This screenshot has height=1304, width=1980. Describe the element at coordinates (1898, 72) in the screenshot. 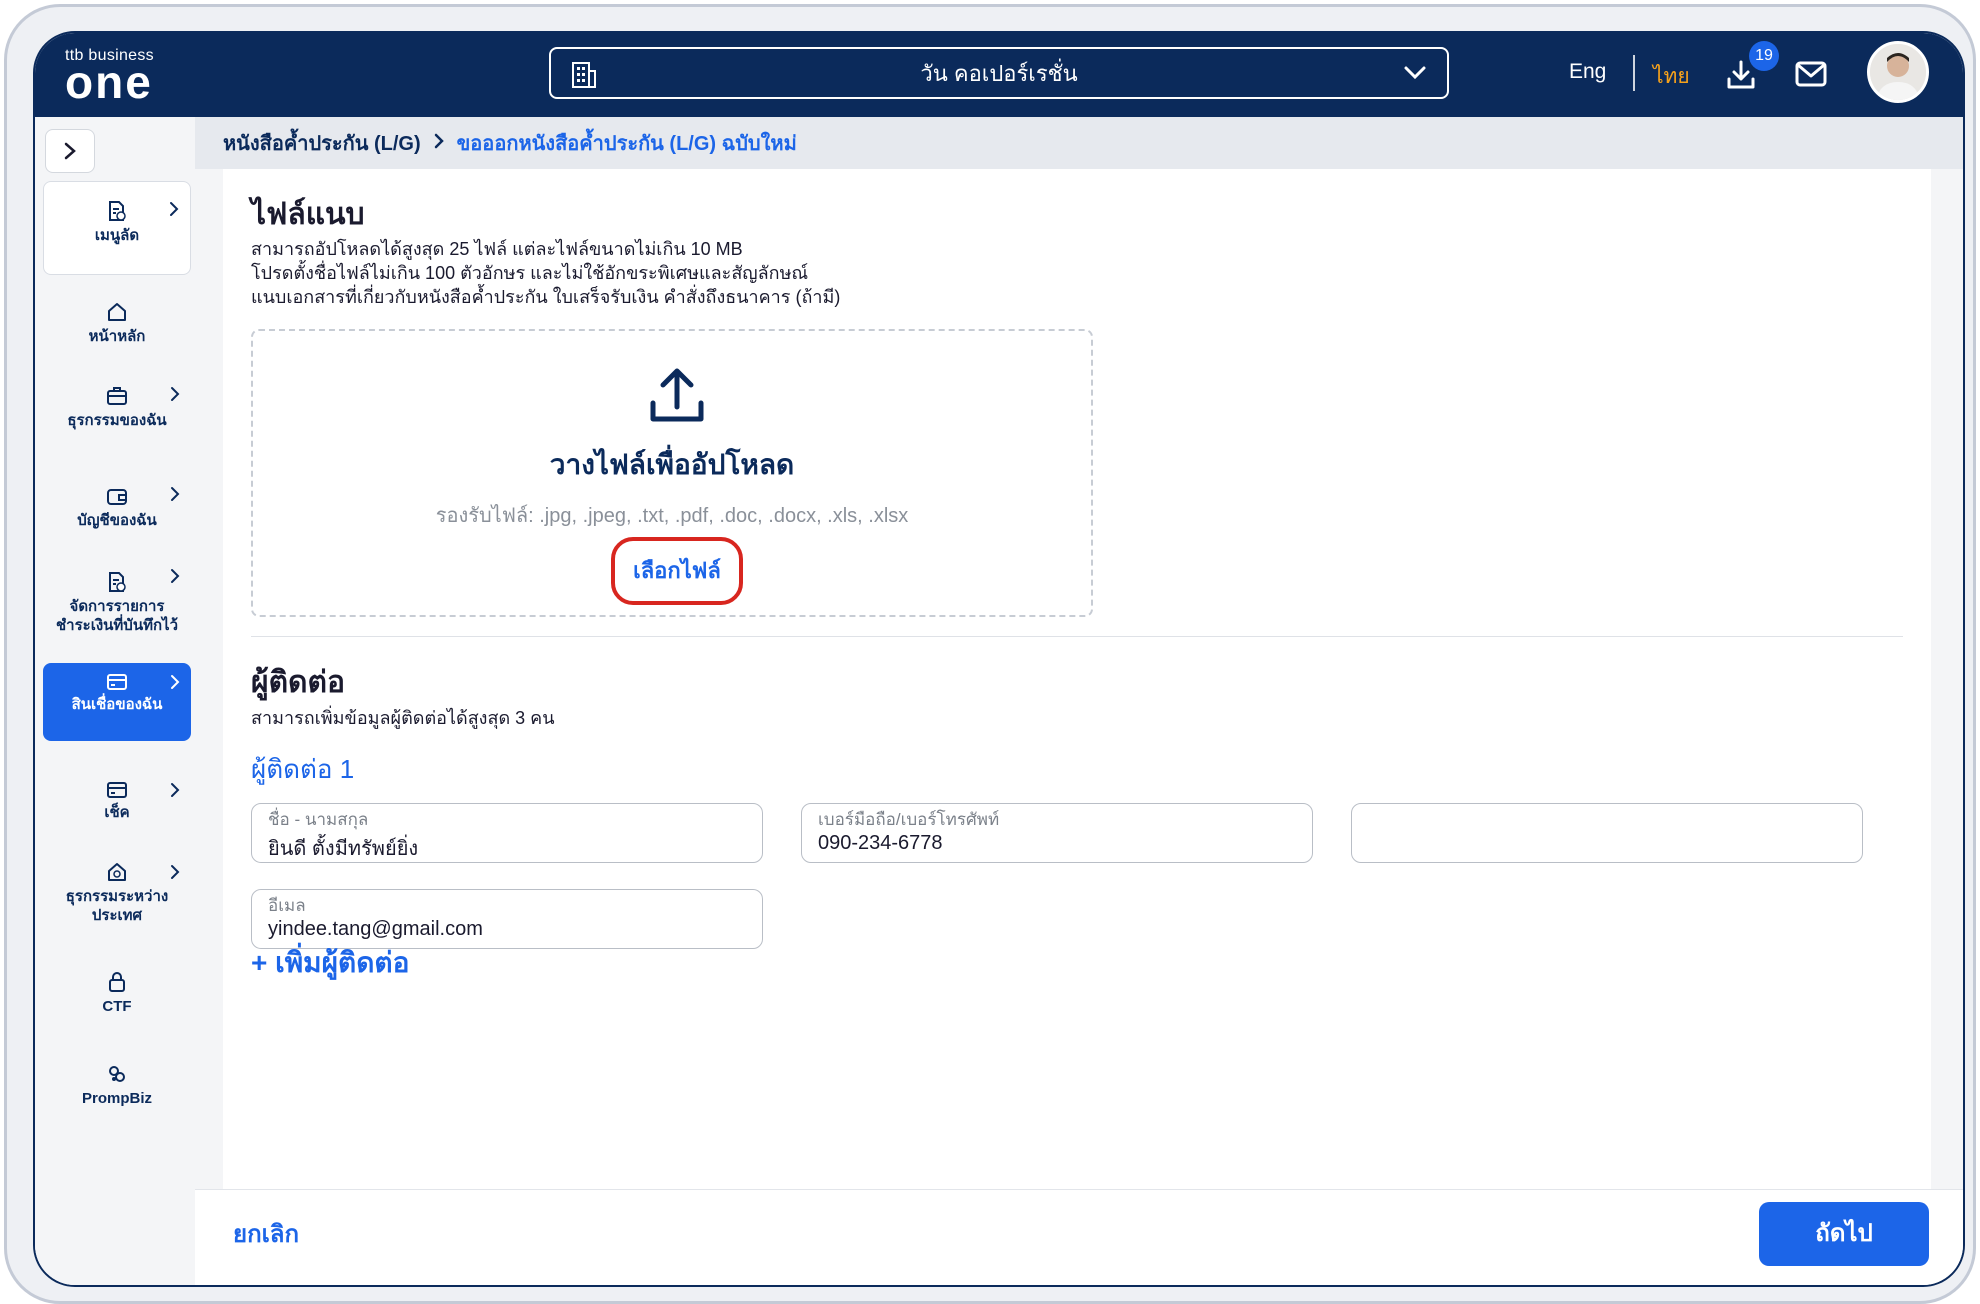

I see `avatar` at that location.